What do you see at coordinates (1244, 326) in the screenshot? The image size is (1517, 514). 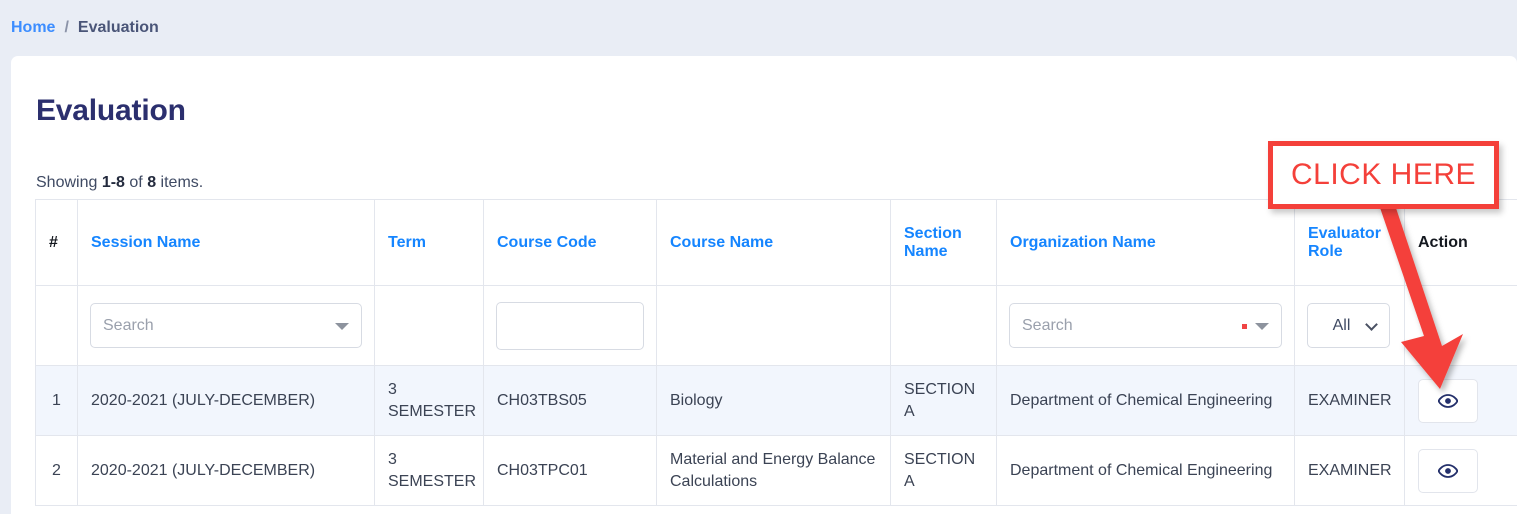 I see `required-marker-icon` at bounding box center [1244, 326].